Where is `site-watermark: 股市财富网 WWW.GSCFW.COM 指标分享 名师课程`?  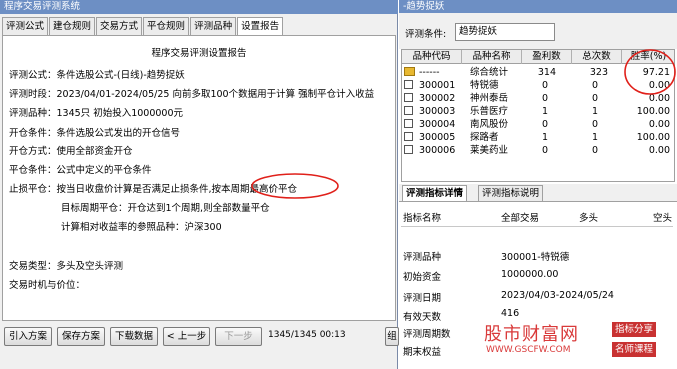 site-watermark: 股市财富网 WWW.GSCFW.COM 指标分享 名师课程 is located at coordinates (573, 343).